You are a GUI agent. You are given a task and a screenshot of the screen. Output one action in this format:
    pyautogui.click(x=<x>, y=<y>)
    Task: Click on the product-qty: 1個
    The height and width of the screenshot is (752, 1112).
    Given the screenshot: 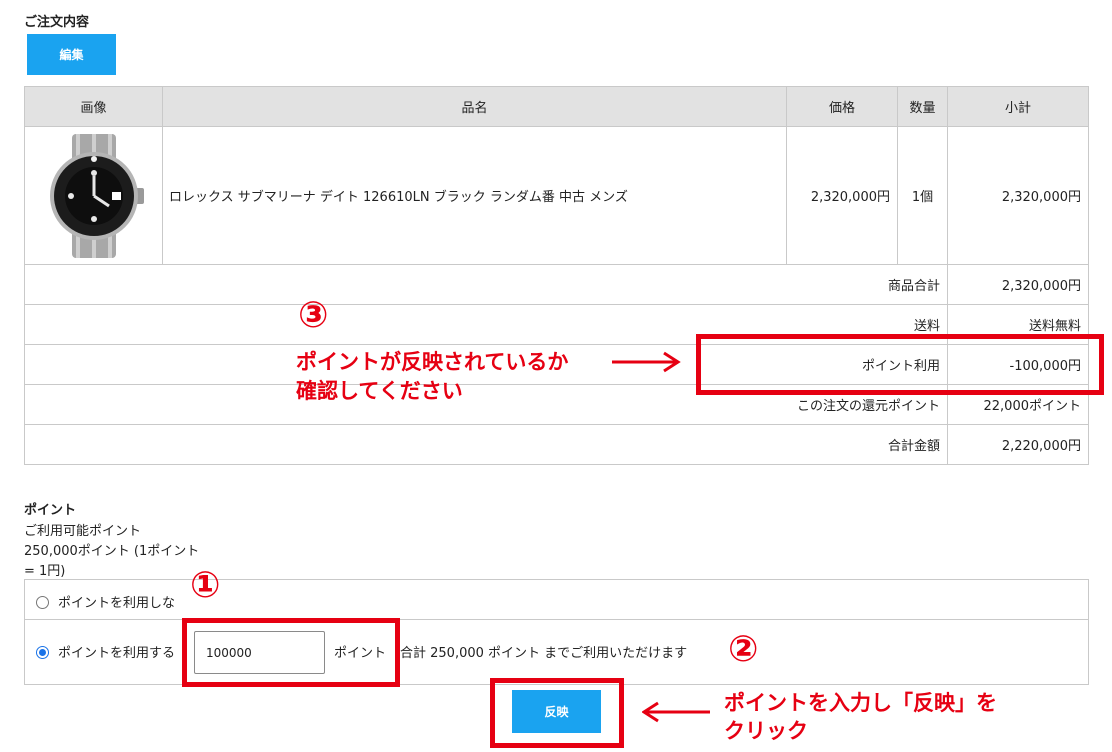 What is the action you would take?
    pyautogui.click(x=922, y=195)
    